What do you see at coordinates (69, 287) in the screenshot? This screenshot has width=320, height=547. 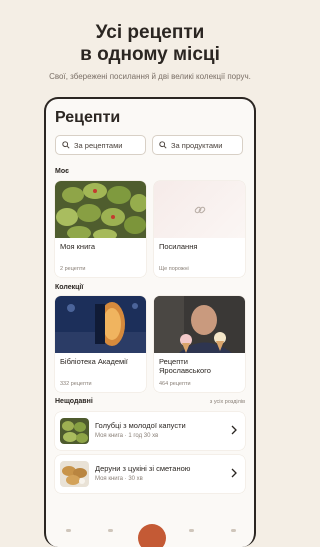 I see `section-collections: Колекції` at bounding box center [69, 287].